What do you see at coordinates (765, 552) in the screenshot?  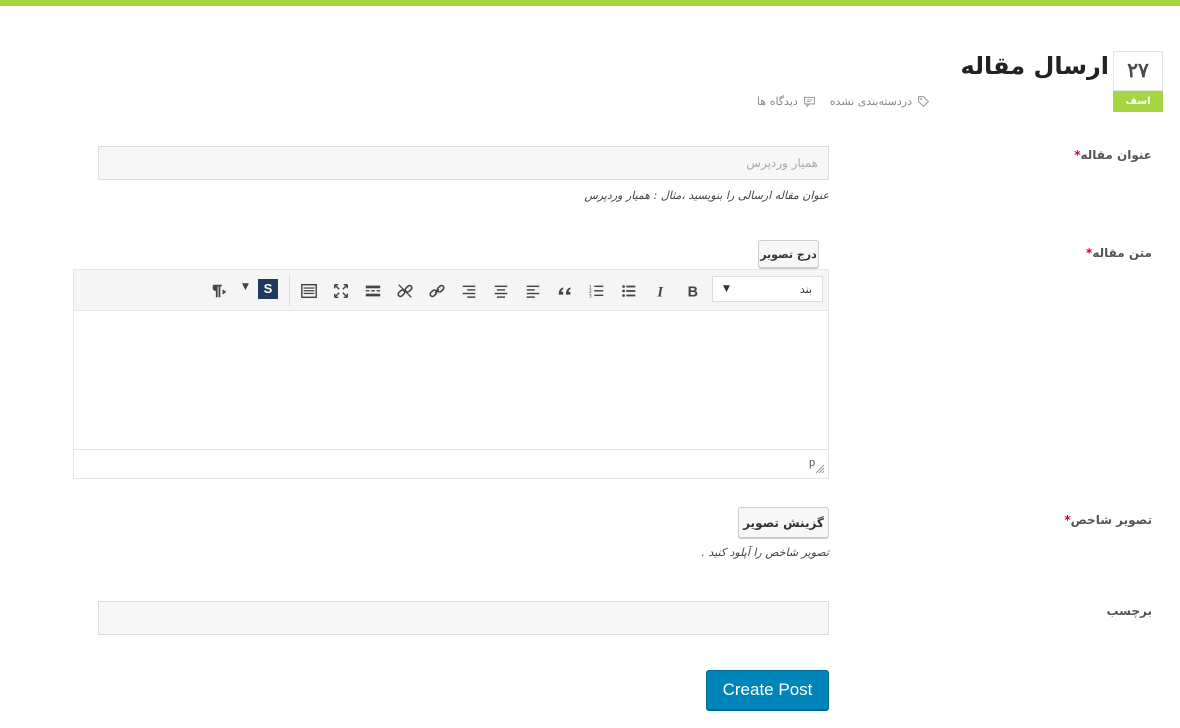 I see `featured-image-hint: تصویر شاخص را آپلود کنید .` at bounding box center [765, 552].